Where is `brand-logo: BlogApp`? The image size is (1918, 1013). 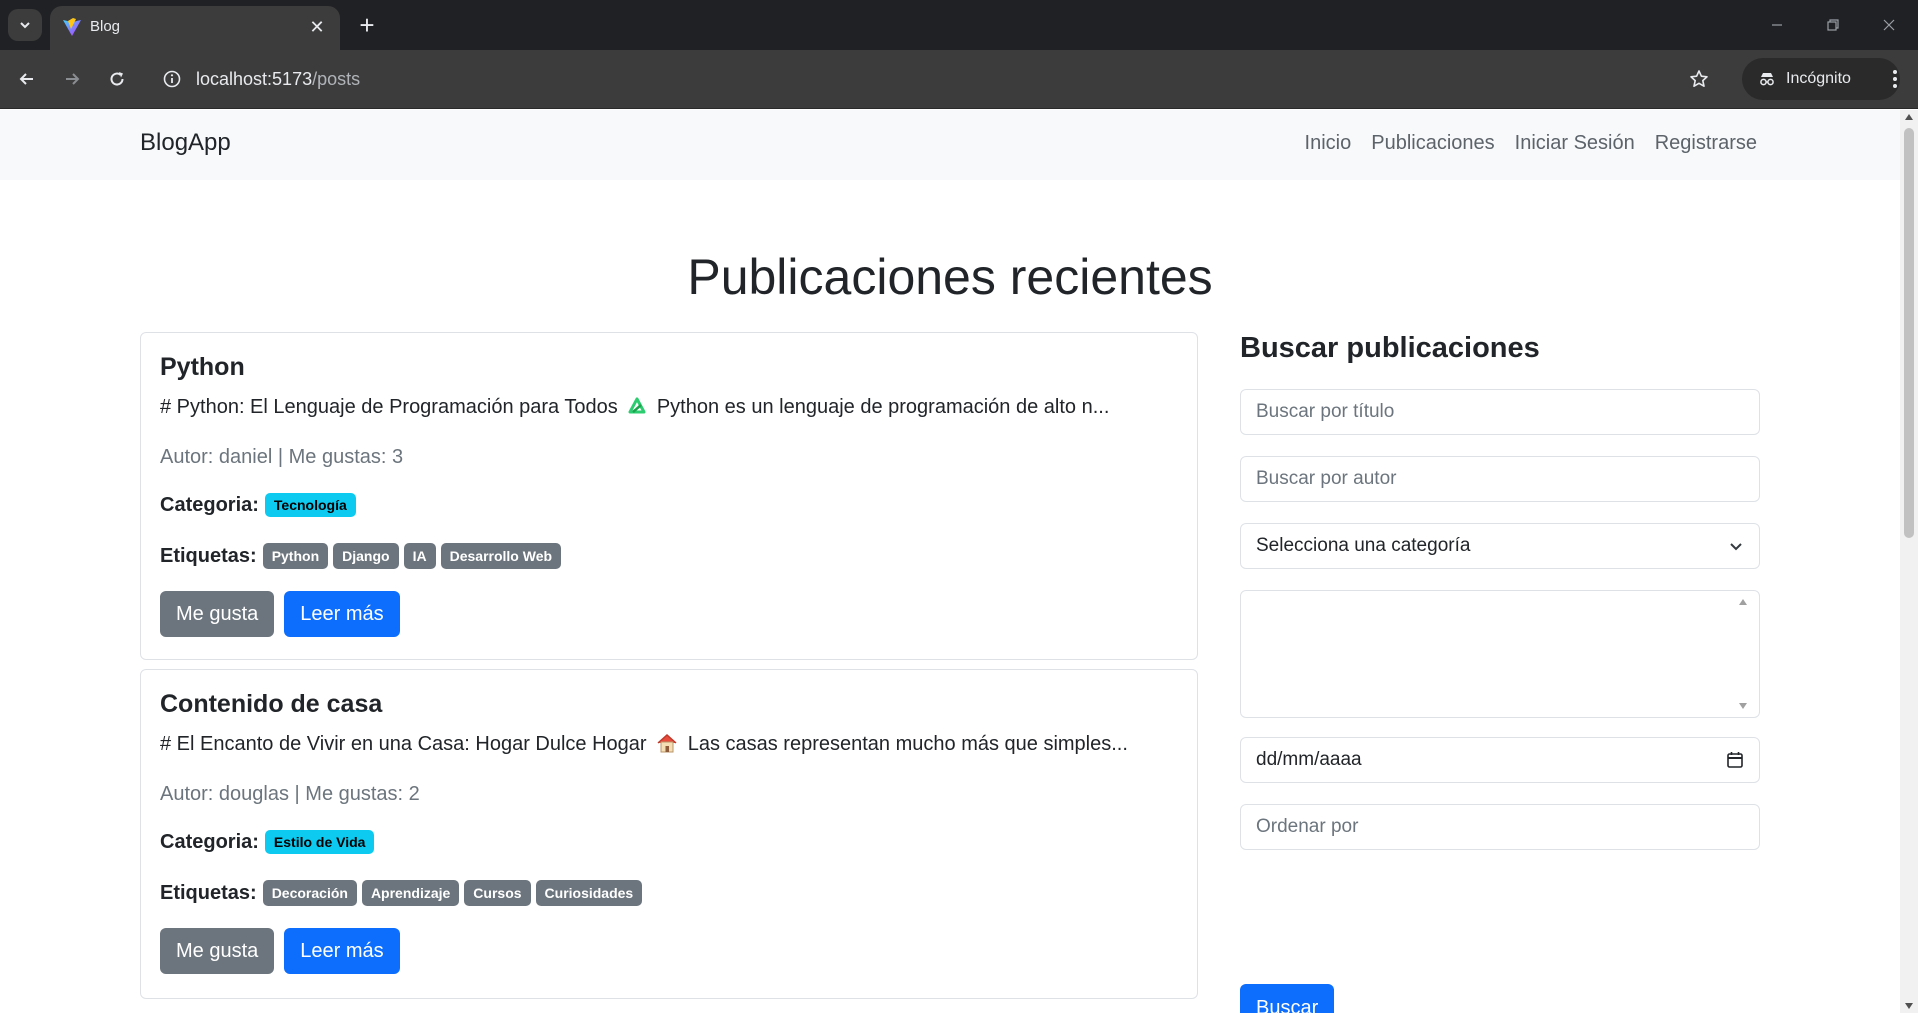 brand-logo: BlogApp is located at coordinates (185, 143).